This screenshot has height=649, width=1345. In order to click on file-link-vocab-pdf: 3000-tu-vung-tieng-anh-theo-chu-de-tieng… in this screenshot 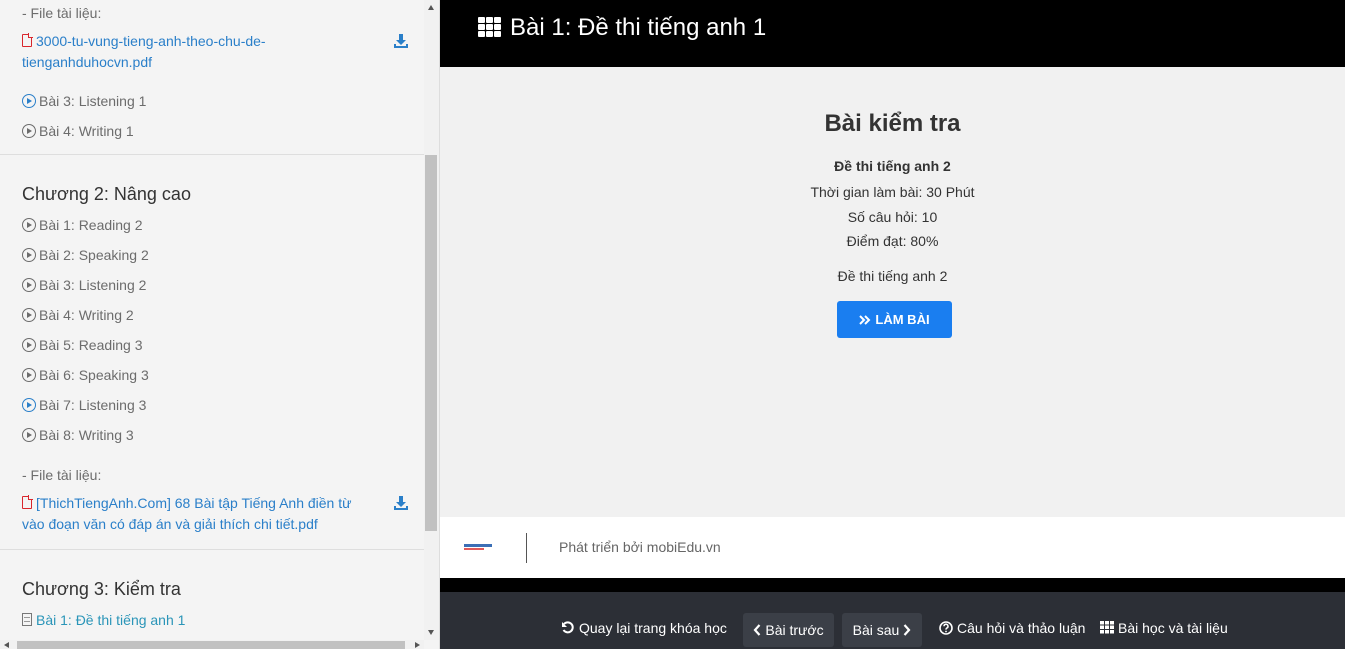, I will do `click(187, 52)`.